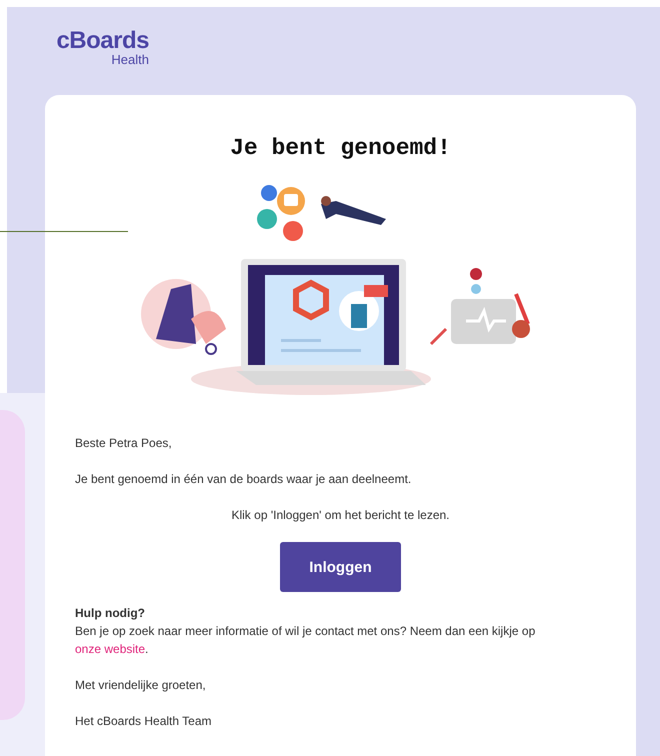 Image resolution: width=660 pixels, height=756 pixels. Describe the element at coordinates (110, 649) in the screenshot. I see `website-link: onze website` at that location.